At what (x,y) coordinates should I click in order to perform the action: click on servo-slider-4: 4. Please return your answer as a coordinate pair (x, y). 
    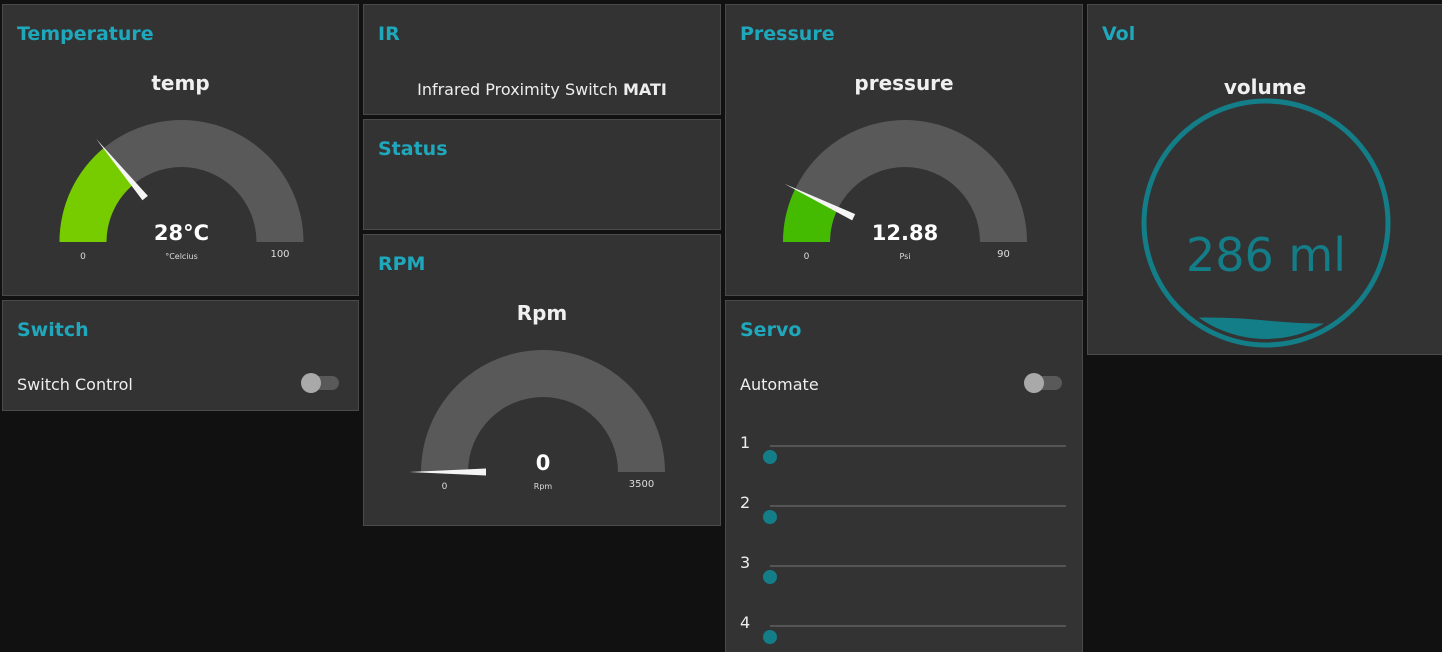
    Looking at the image, I should click on (903, 628).